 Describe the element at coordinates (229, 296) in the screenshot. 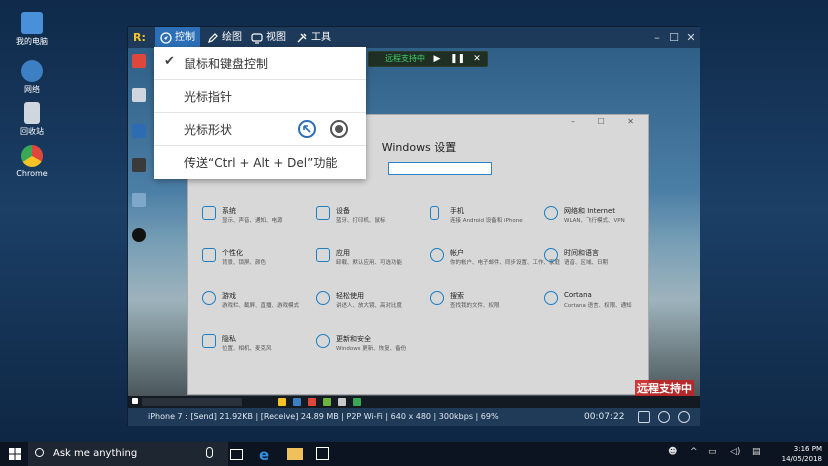

I see `settings-item-name: 游戏` at that location.